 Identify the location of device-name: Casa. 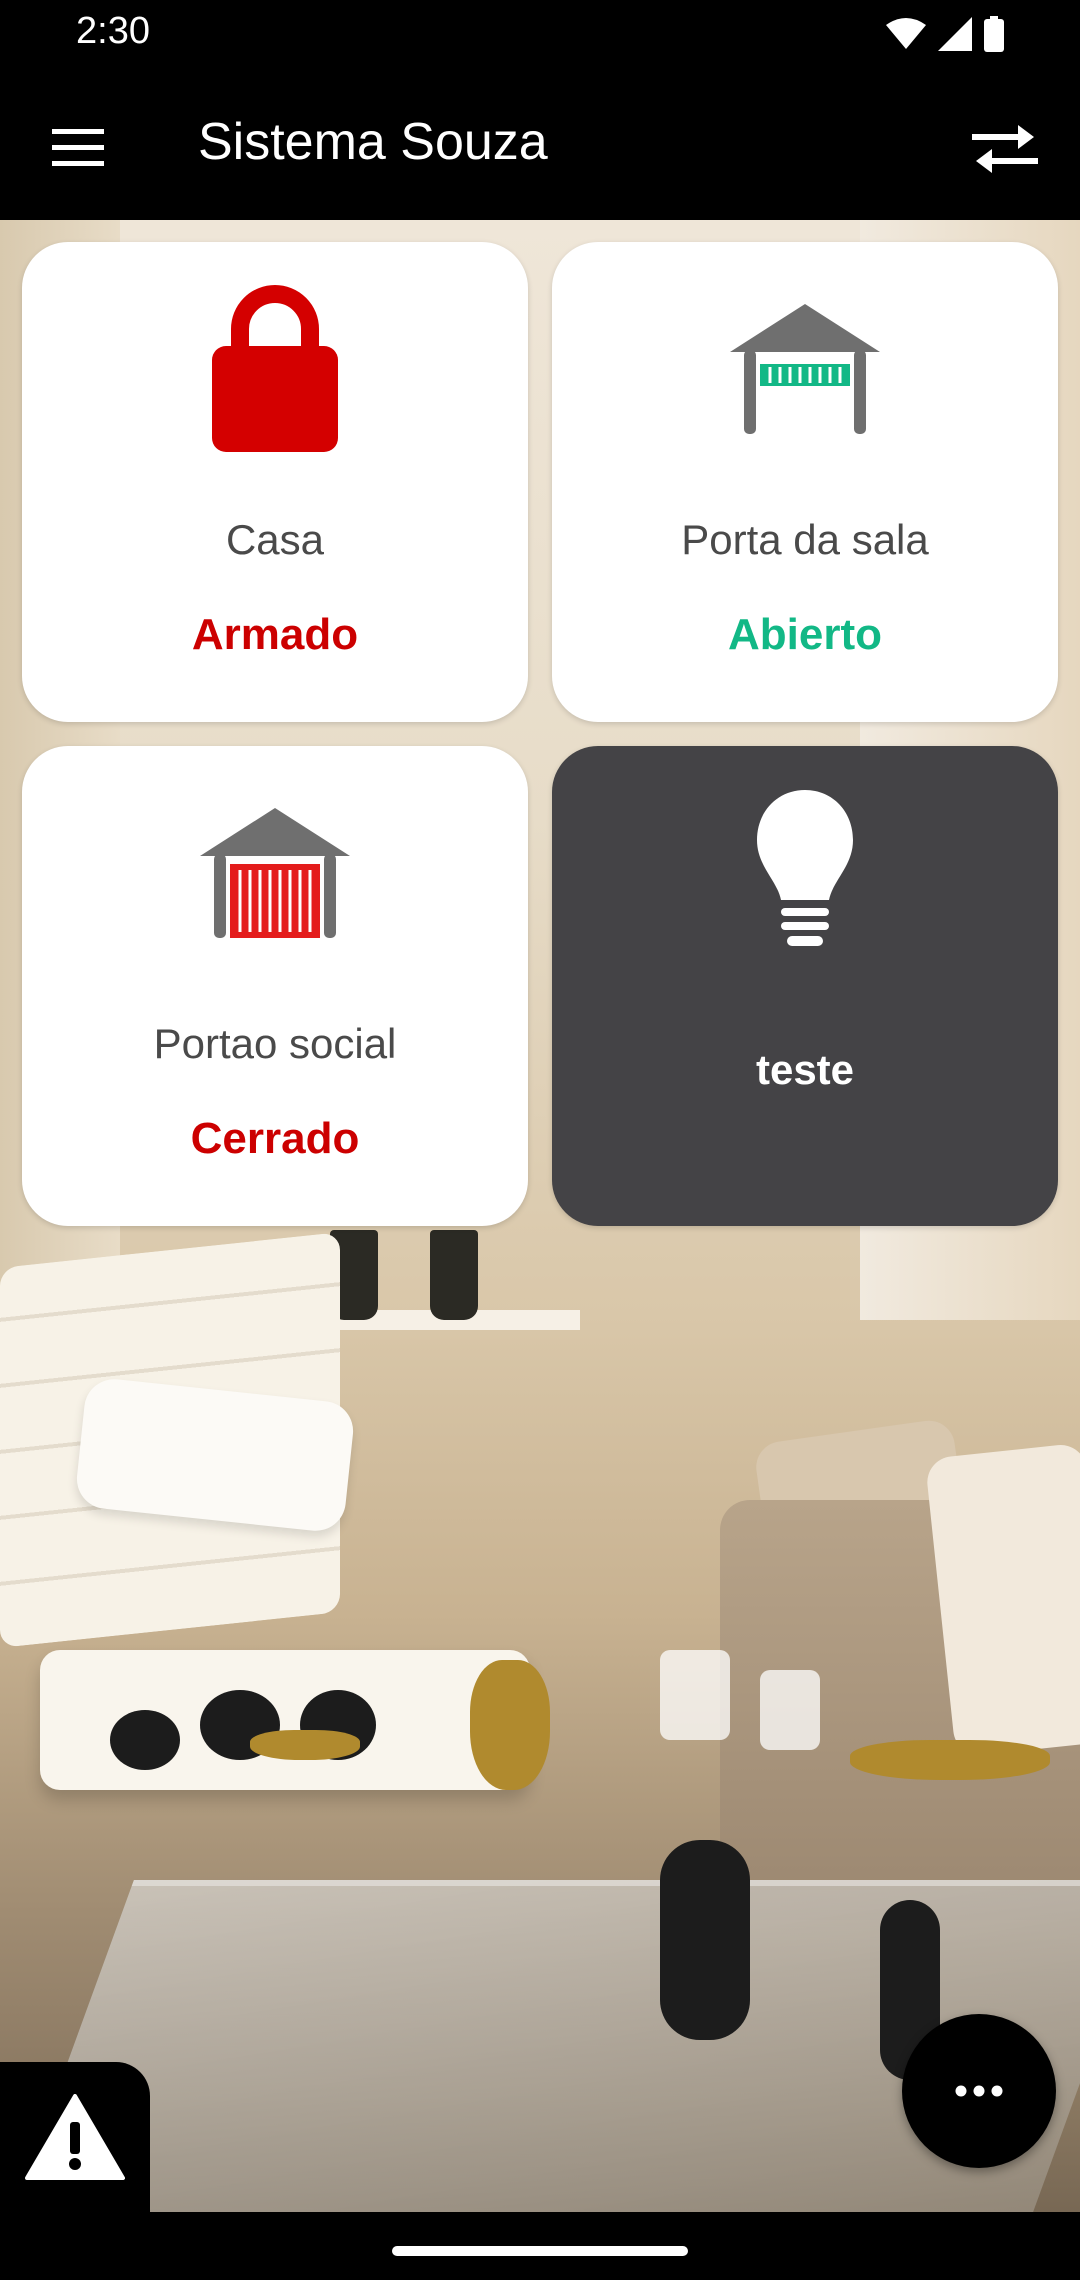
(275, 539).